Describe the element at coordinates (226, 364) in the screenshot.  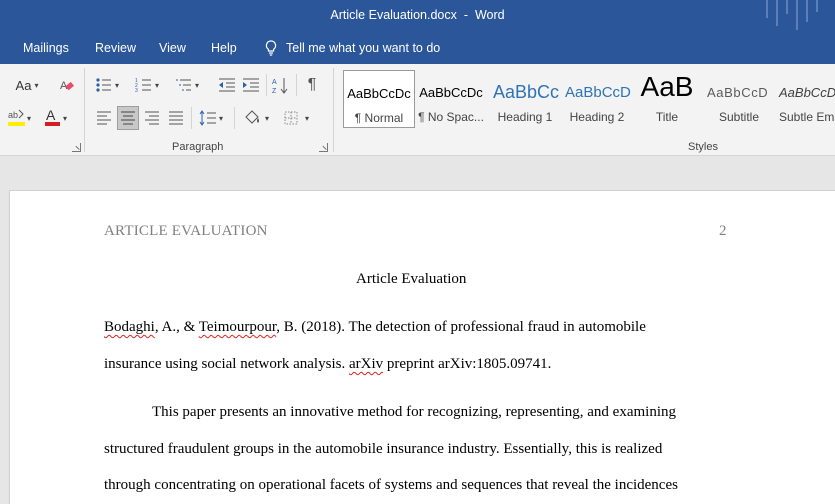
I see `reference-text: insurance using social network analysis.` at that location.